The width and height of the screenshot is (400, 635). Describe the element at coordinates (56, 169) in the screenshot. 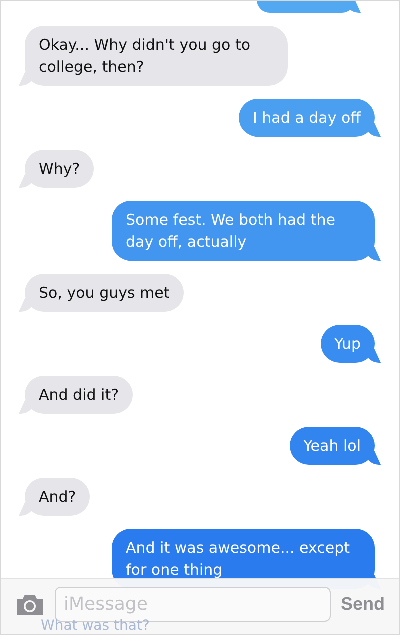

I see `received-message: Why?` at that location.